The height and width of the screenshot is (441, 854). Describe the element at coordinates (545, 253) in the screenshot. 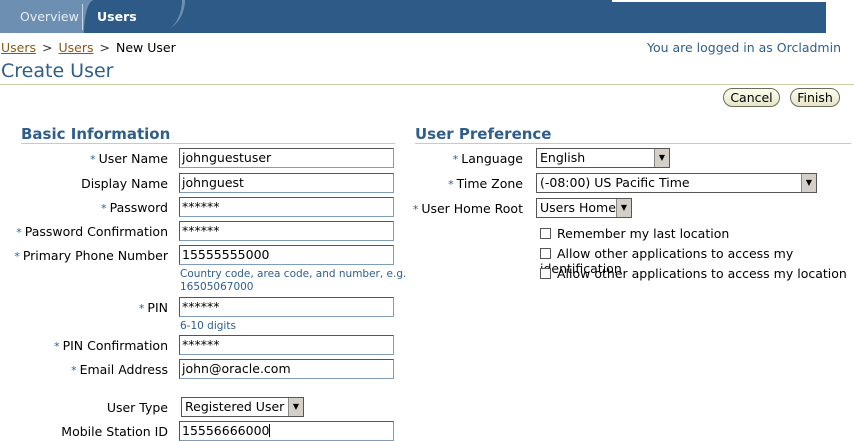

I see `allow-identification-checkbox` at that location.